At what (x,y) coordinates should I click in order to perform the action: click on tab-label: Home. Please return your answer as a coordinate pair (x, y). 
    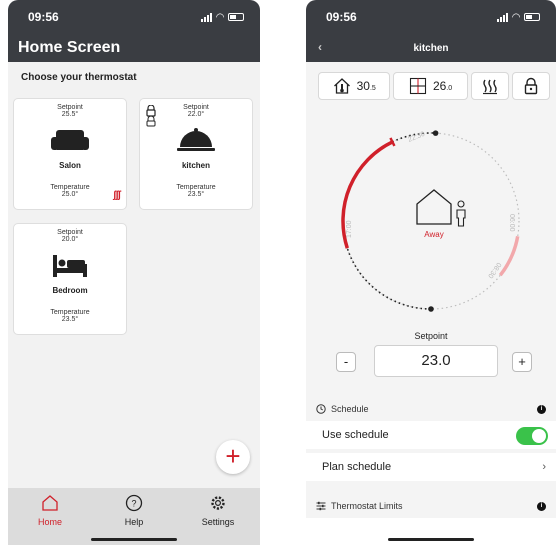
    Looking at the image, I should click on (49, 522).